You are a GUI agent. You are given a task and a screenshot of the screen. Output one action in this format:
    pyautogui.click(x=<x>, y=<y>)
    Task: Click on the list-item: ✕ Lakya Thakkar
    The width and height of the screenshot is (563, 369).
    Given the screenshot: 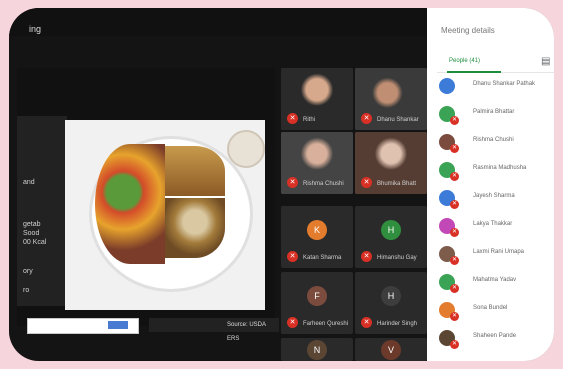 What is the action you would take?
    pyautogui.click(x=494, y=228)
    